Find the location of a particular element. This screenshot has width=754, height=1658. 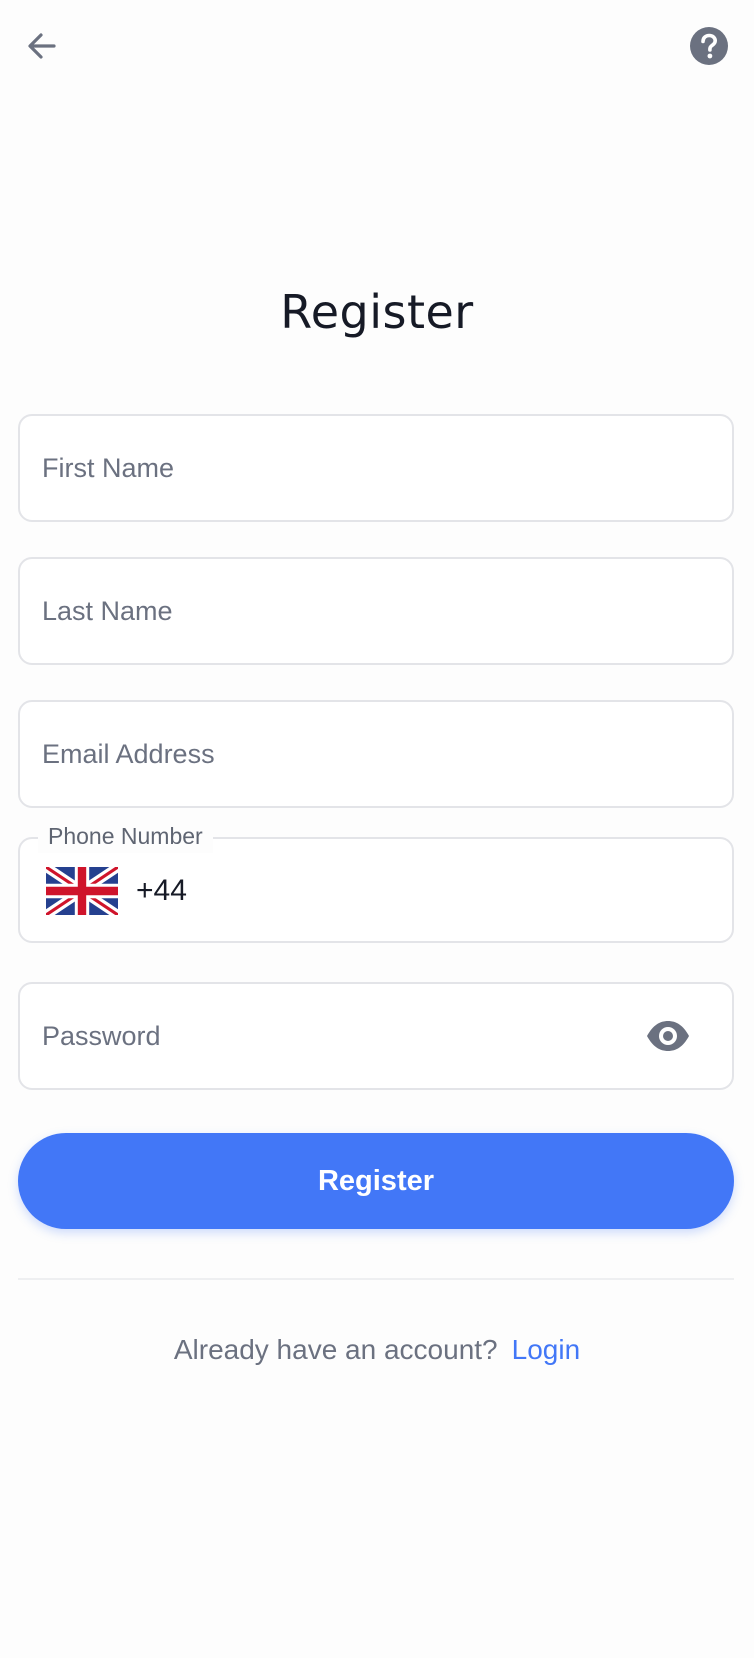

login-link: Login is located at coordinates (546, 1349).